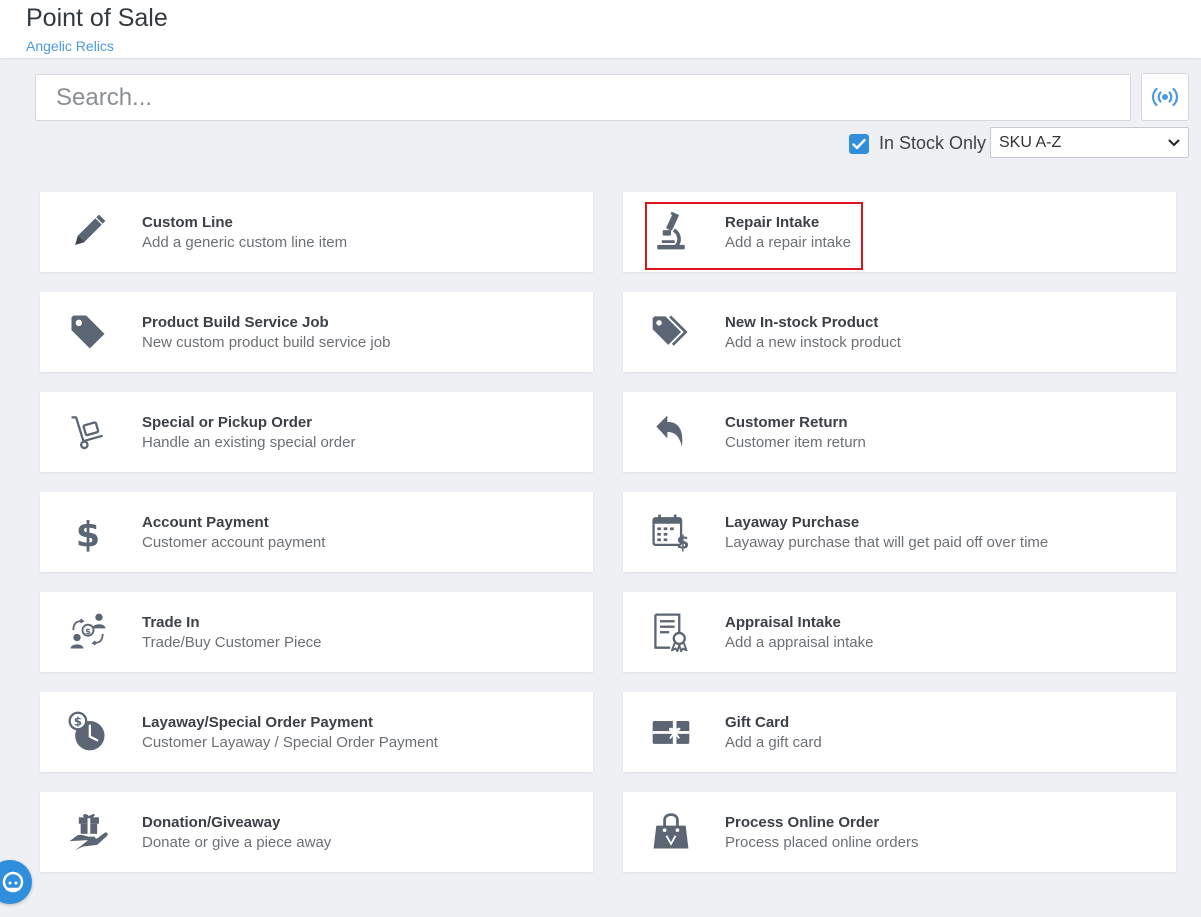  Describe the element at coordinates (773, 742) in the screenshot. I see `card-subtitle: Add a gift card` at that location.